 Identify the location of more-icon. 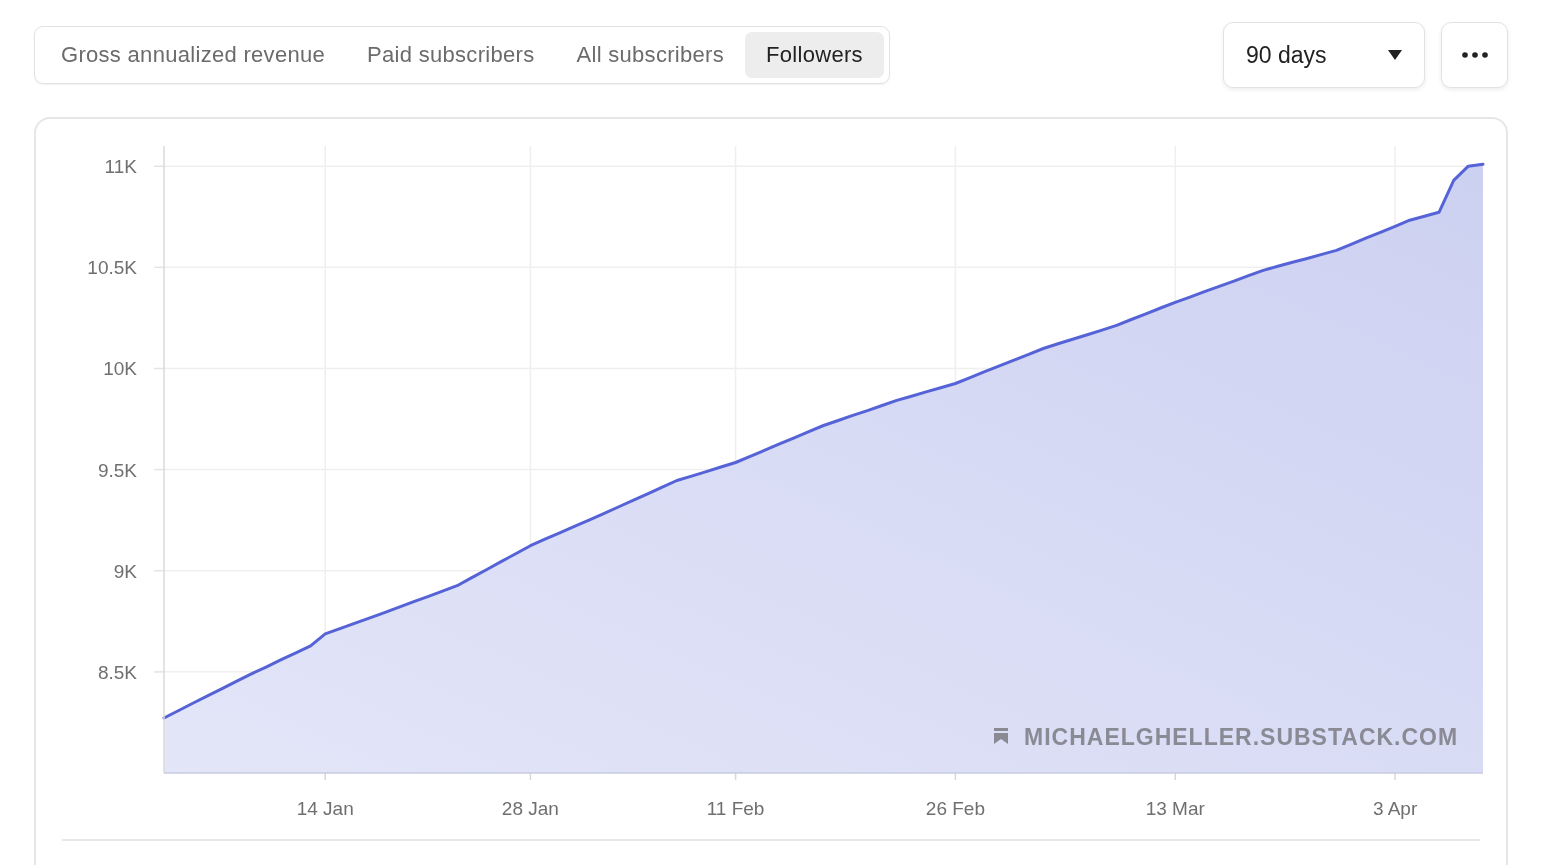
(1474, 55).